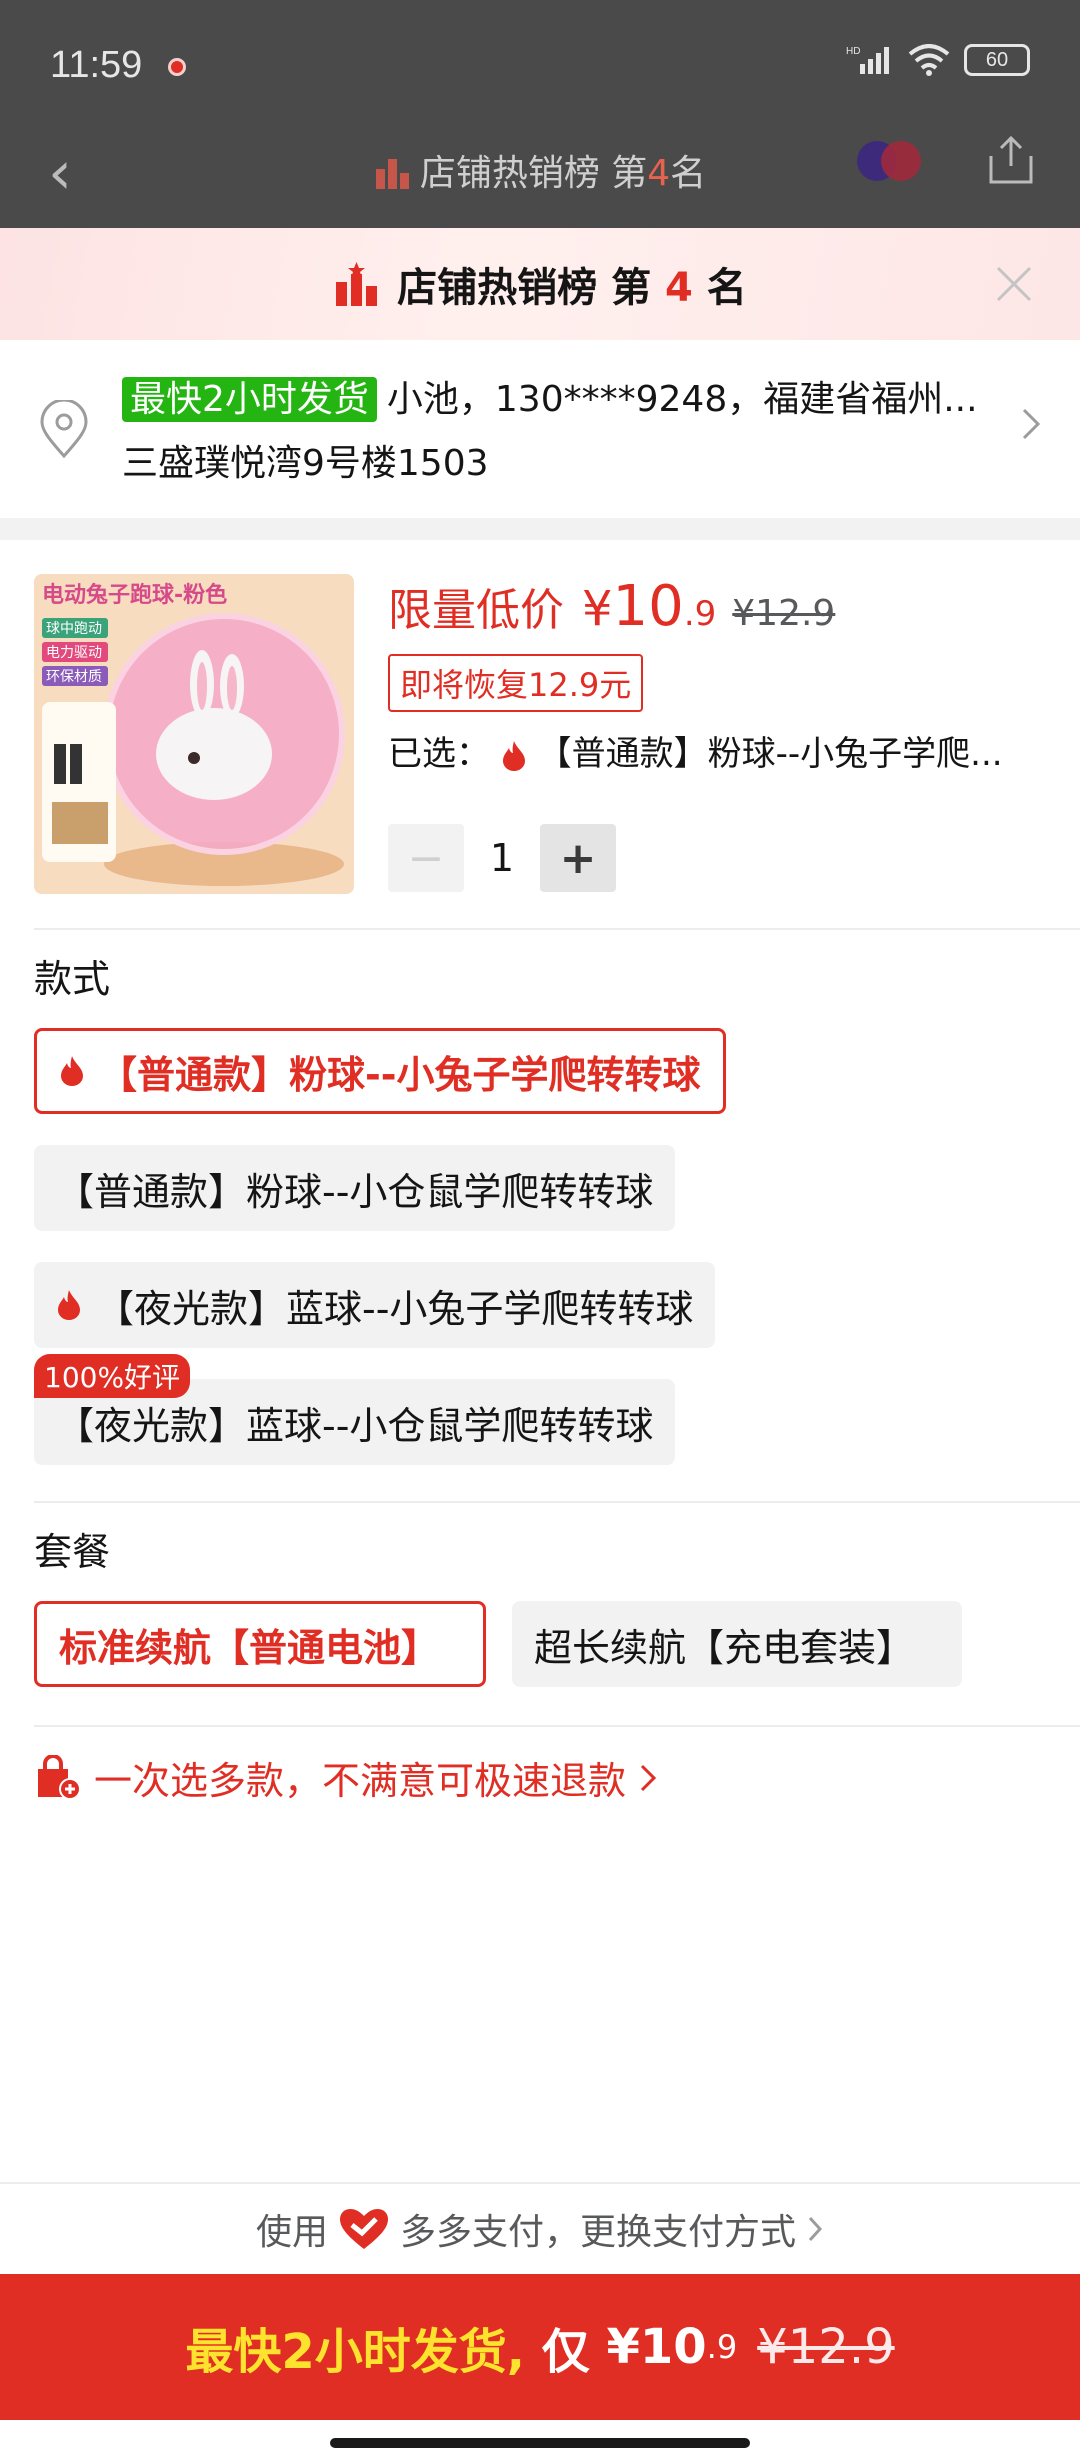 The width and height of the screenshot is (1080, 2460). What do you see at coordinates (134, 595) in the screenshot?
I see `image-title: 电动兔子跑球-粉色` at bounding box center [134, 595].